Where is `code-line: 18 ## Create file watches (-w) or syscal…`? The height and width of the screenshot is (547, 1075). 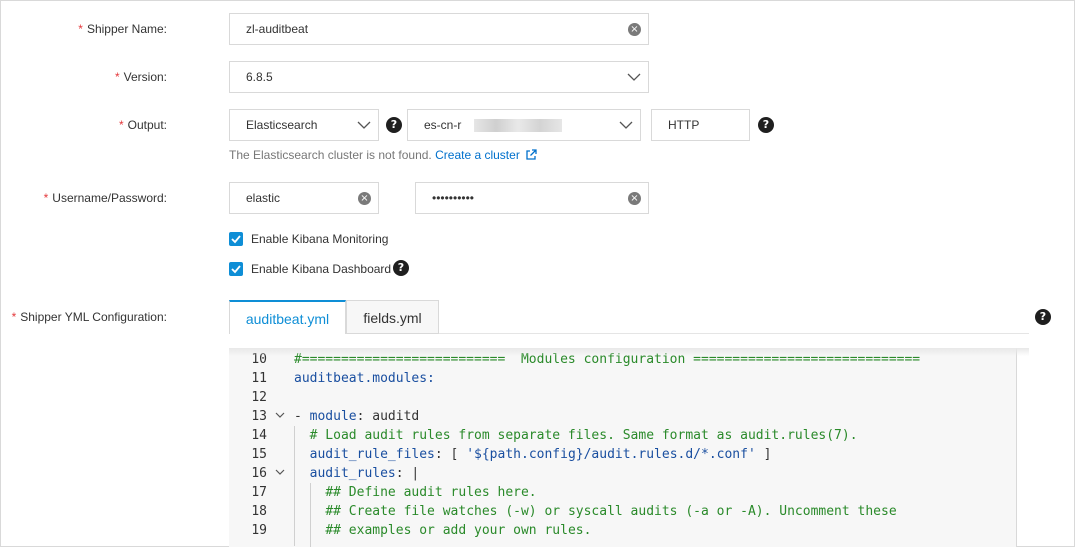 code-line: 18 ## Create file watches (-w) or syscal… is located at coordinates (619, 511).